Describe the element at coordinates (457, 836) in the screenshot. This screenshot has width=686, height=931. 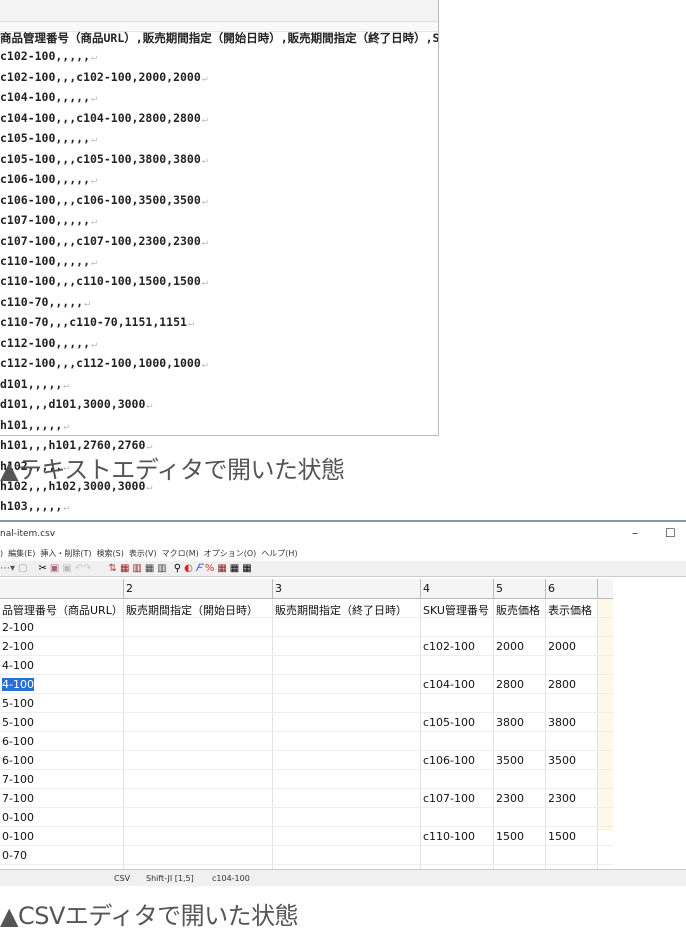
I see `cell: c110-100` at that location.